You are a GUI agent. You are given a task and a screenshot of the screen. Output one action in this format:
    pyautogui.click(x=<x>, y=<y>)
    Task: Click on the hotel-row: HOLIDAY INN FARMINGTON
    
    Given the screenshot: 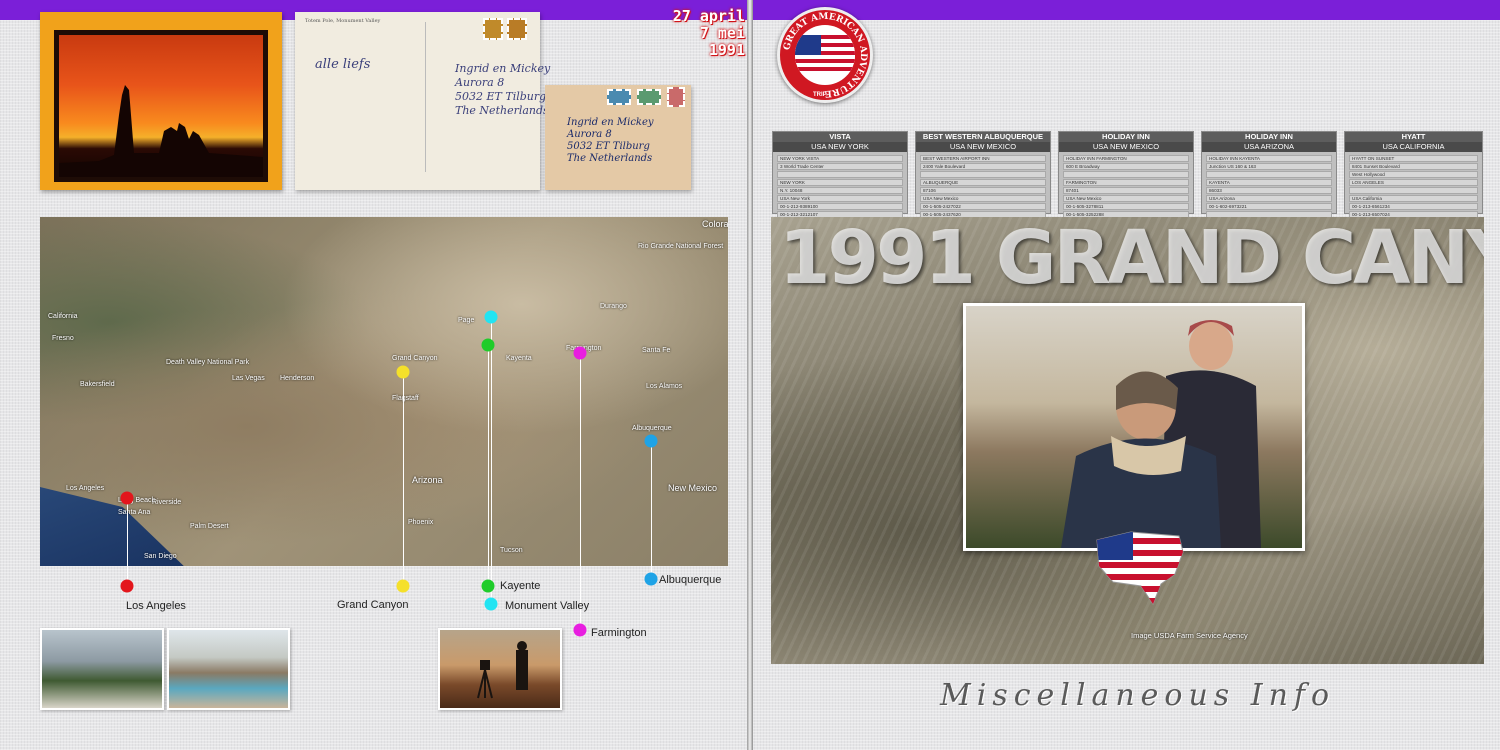 What is the action you would take?
    pyautogui.click(x=1126, y=158)
    